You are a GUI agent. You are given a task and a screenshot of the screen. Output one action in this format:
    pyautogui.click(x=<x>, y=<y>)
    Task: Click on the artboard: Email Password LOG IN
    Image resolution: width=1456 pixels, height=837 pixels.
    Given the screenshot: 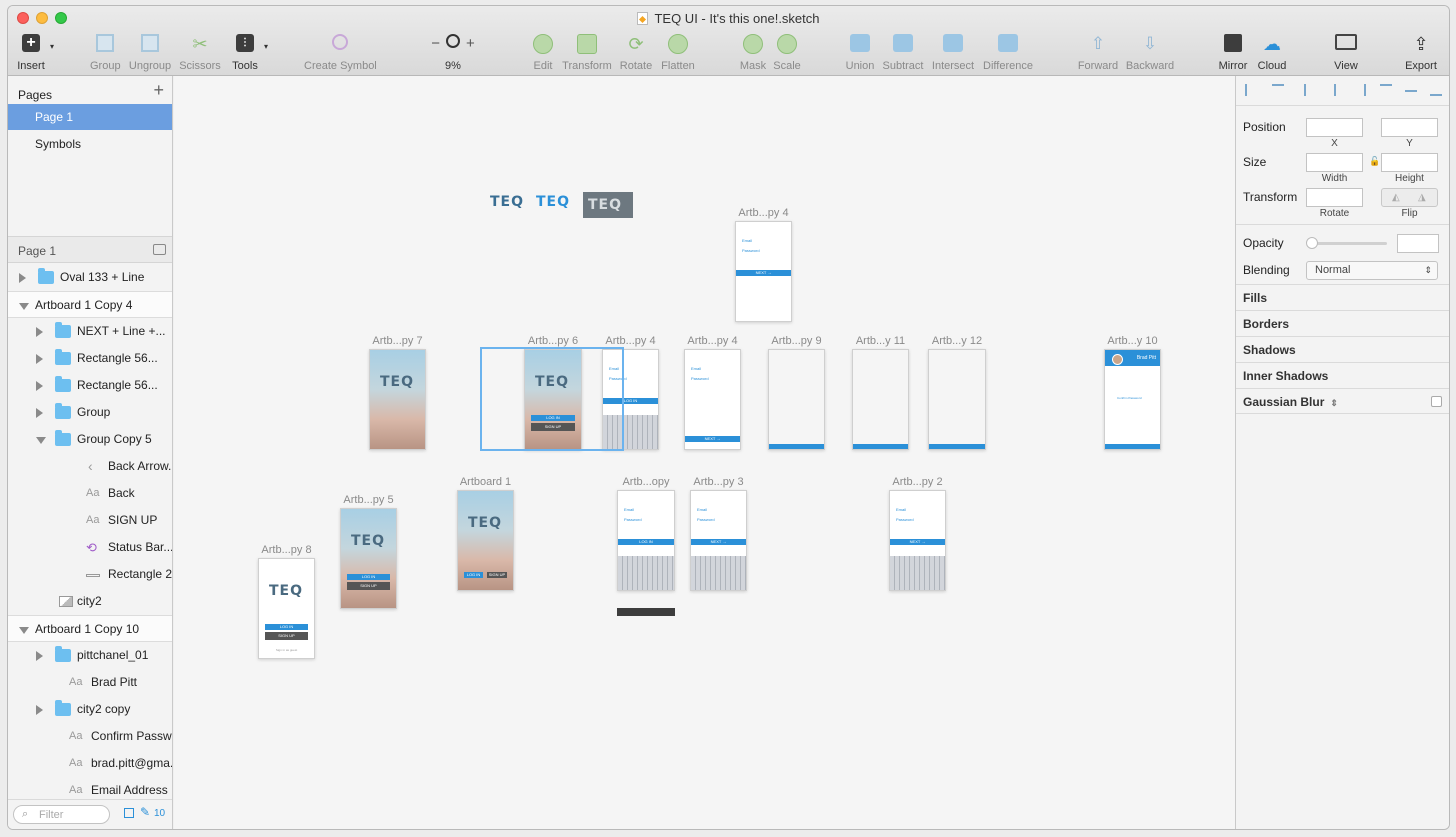 What is the action you would take?
    pyautogui.click(x=646, y=540)
    